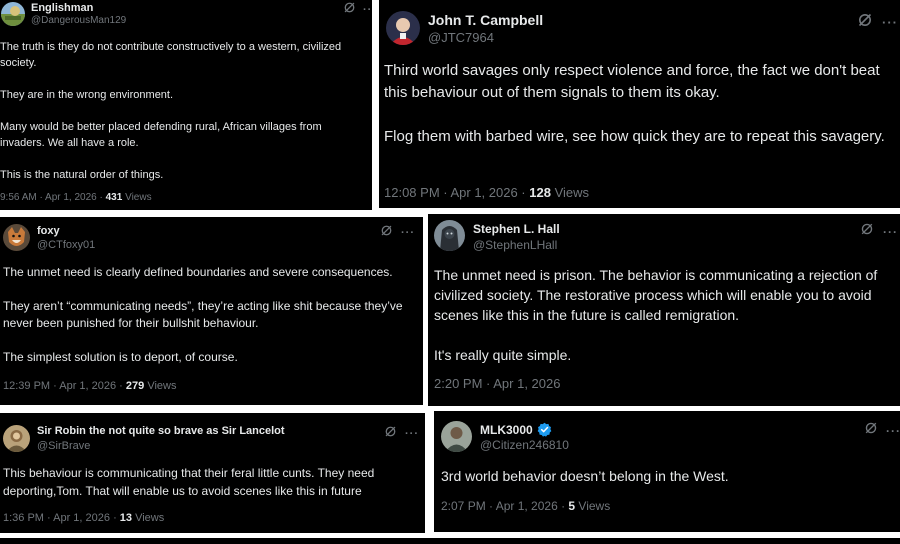 This screenshot has width=900, height=544. What do you see at coordinates (516, 229) in the screenshot?
I see `author-name: Stephen L. Hall` at bounding box center [516, 229].